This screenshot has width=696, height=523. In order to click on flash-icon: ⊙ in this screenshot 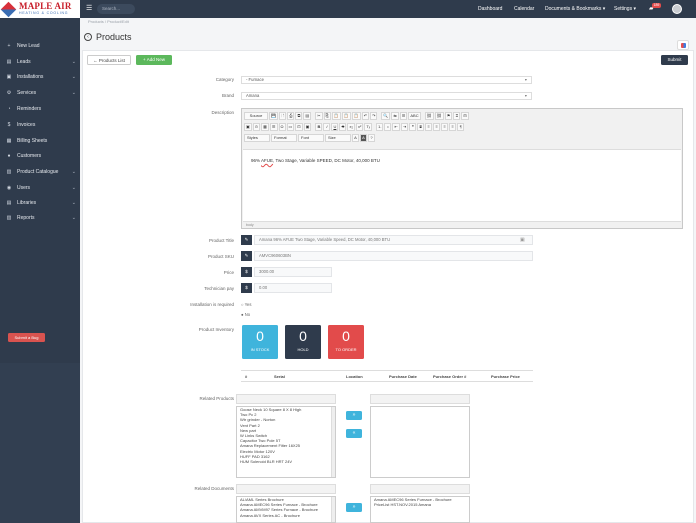, I will do `click(256, 127)`.